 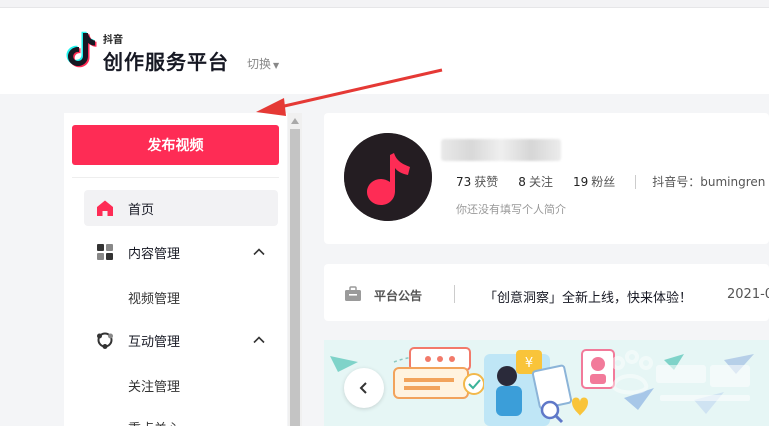 I want to click on douyin-id: 抖音号：bumingren, so click(x=709, y=182).